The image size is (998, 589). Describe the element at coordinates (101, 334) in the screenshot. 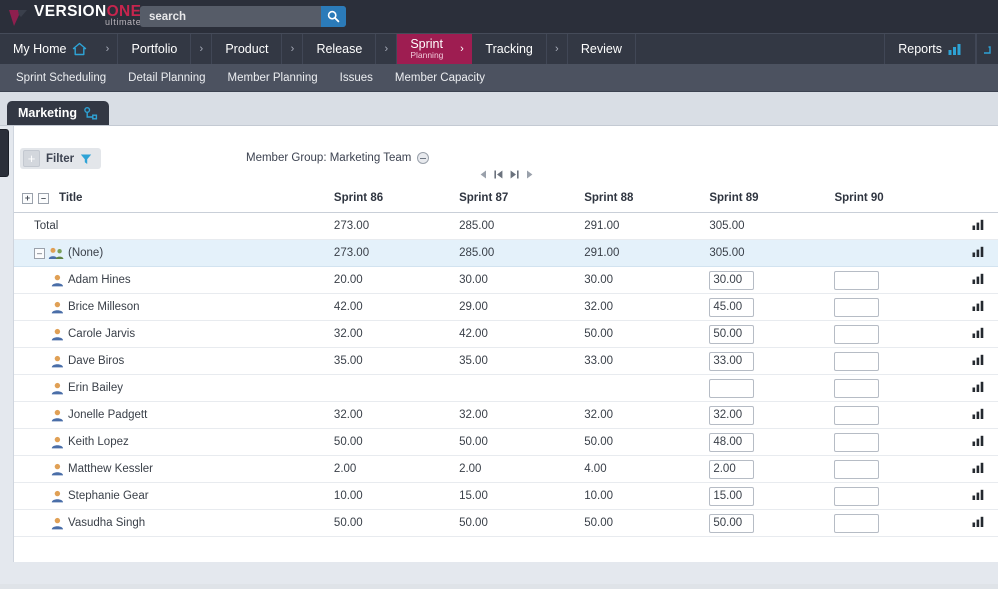

I see `member-name-label: Carole Jarvis` at that location.